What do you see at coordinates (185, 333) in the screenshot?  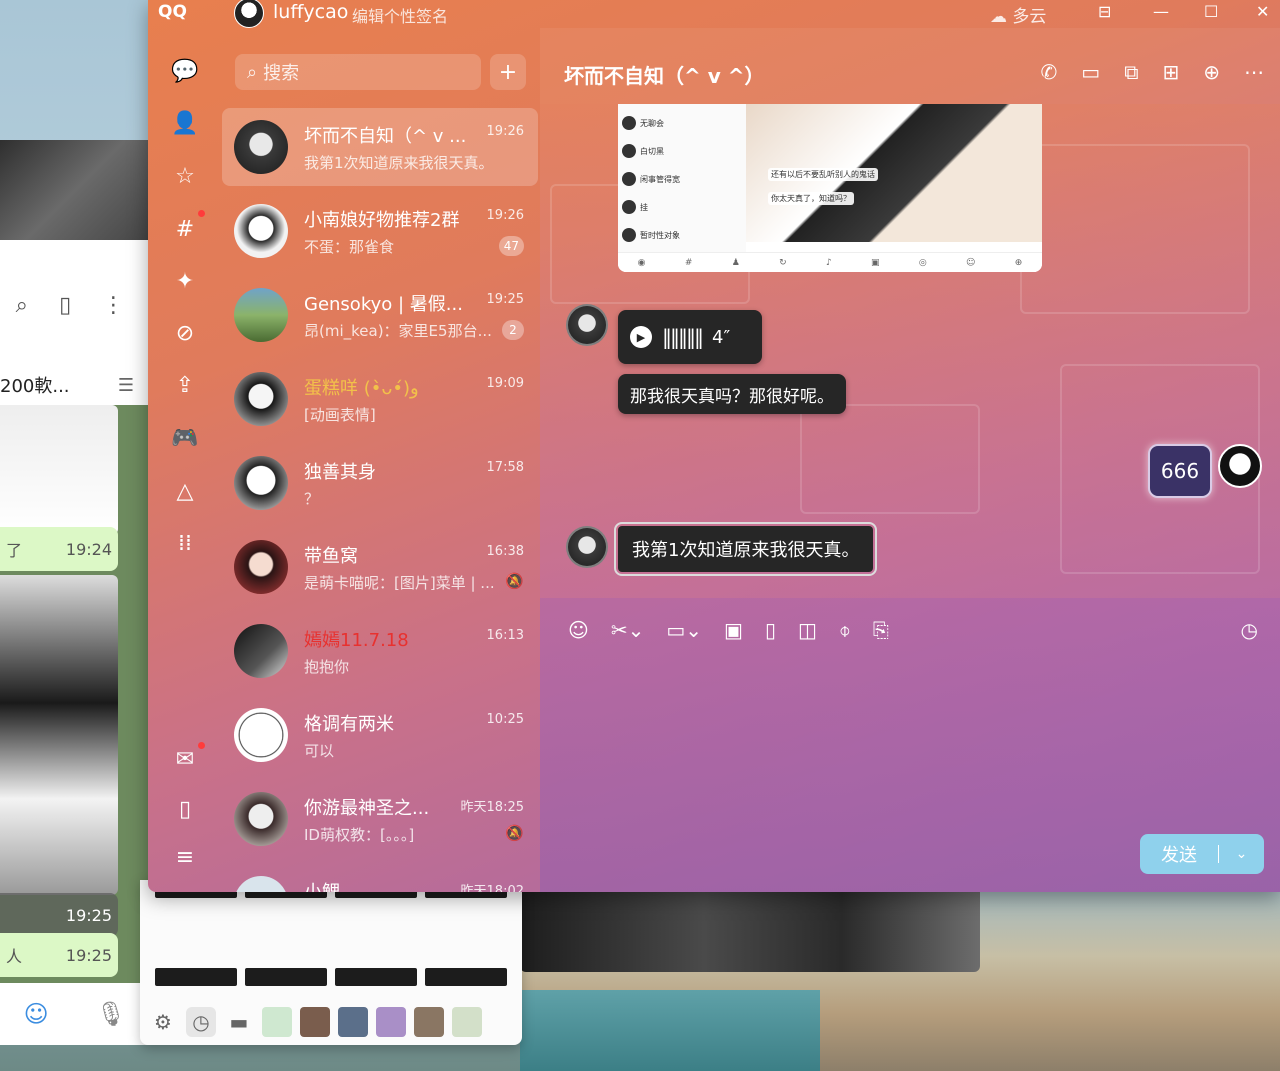 I see `link-icon: ⊘` at bounding box center [185, 333].